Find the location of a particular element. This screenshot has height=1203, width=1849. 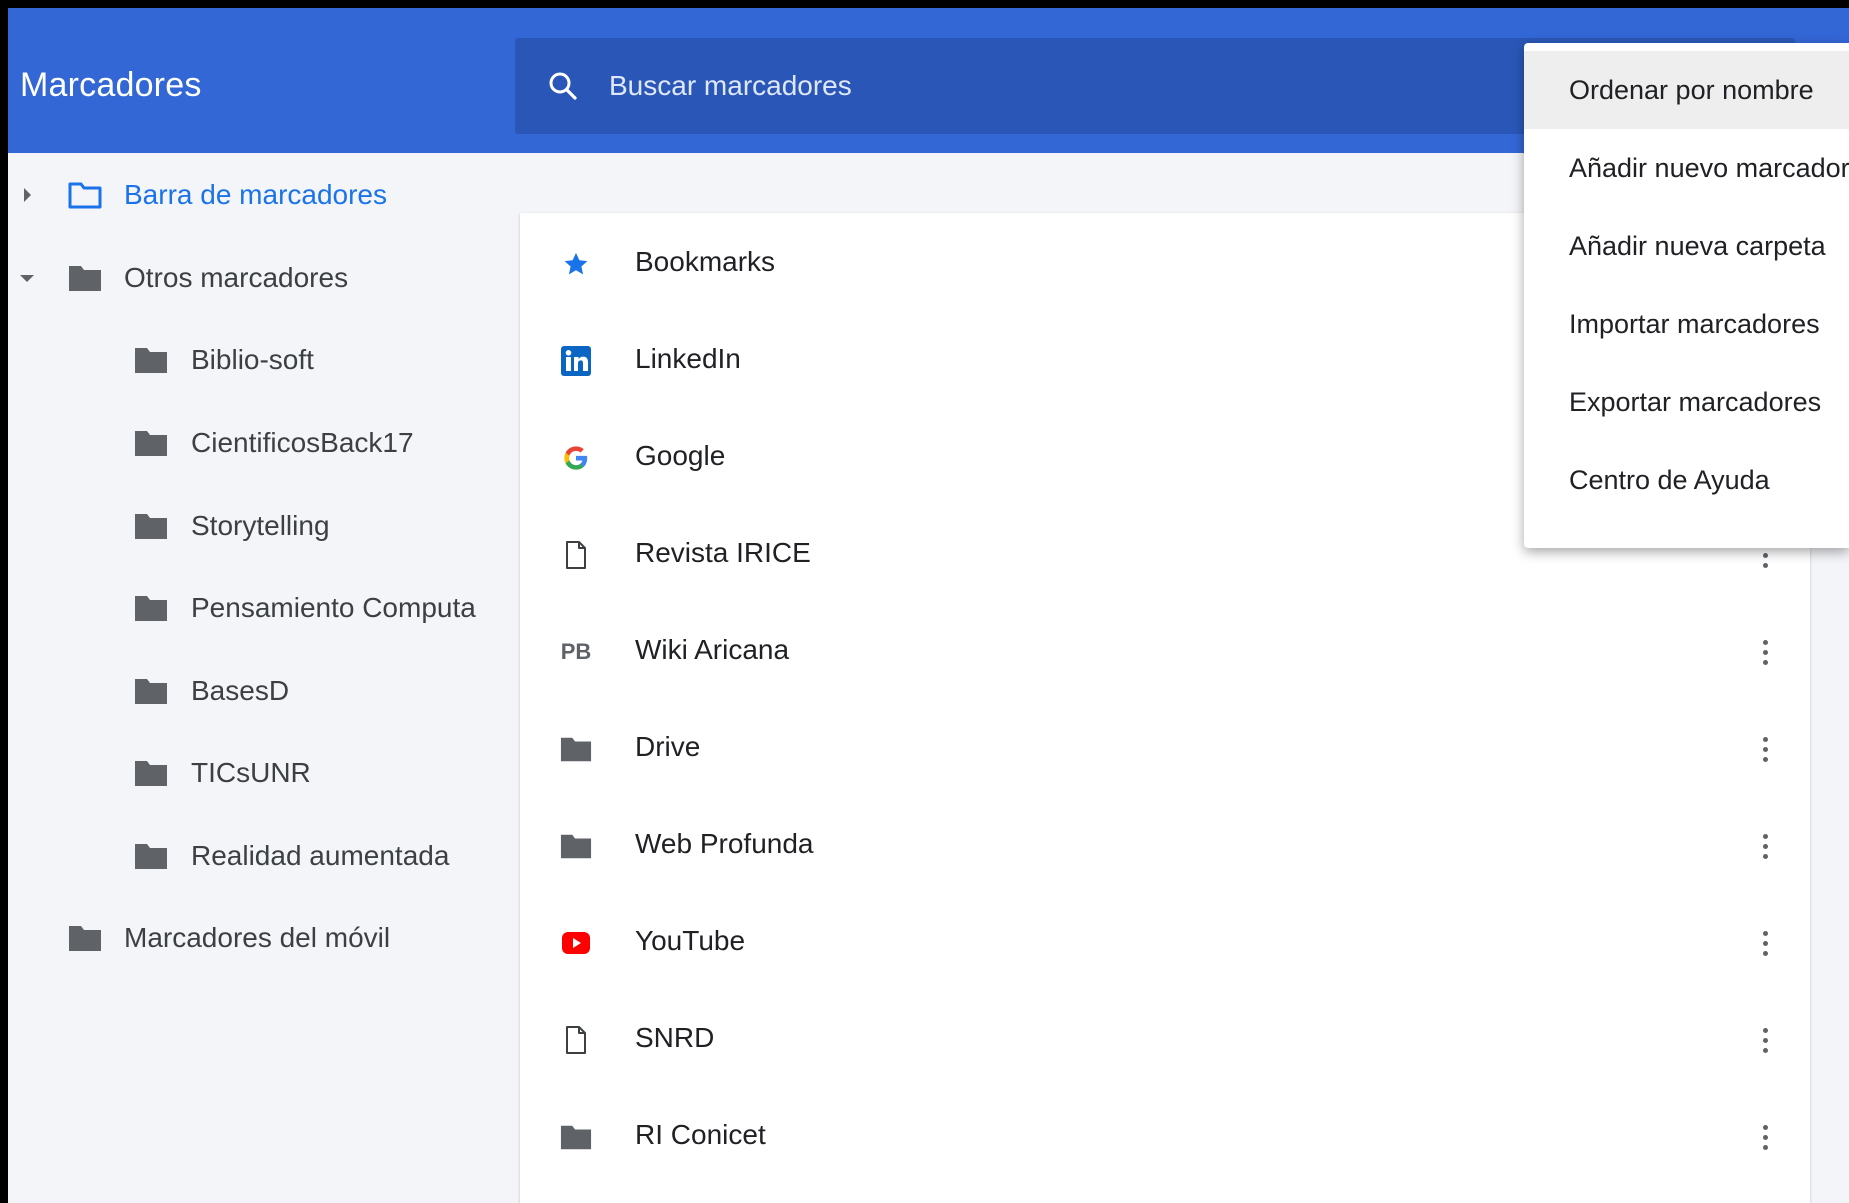

tree-item-realidad-aumentada: Realidad aumentada is located at coordinates (265, 856).